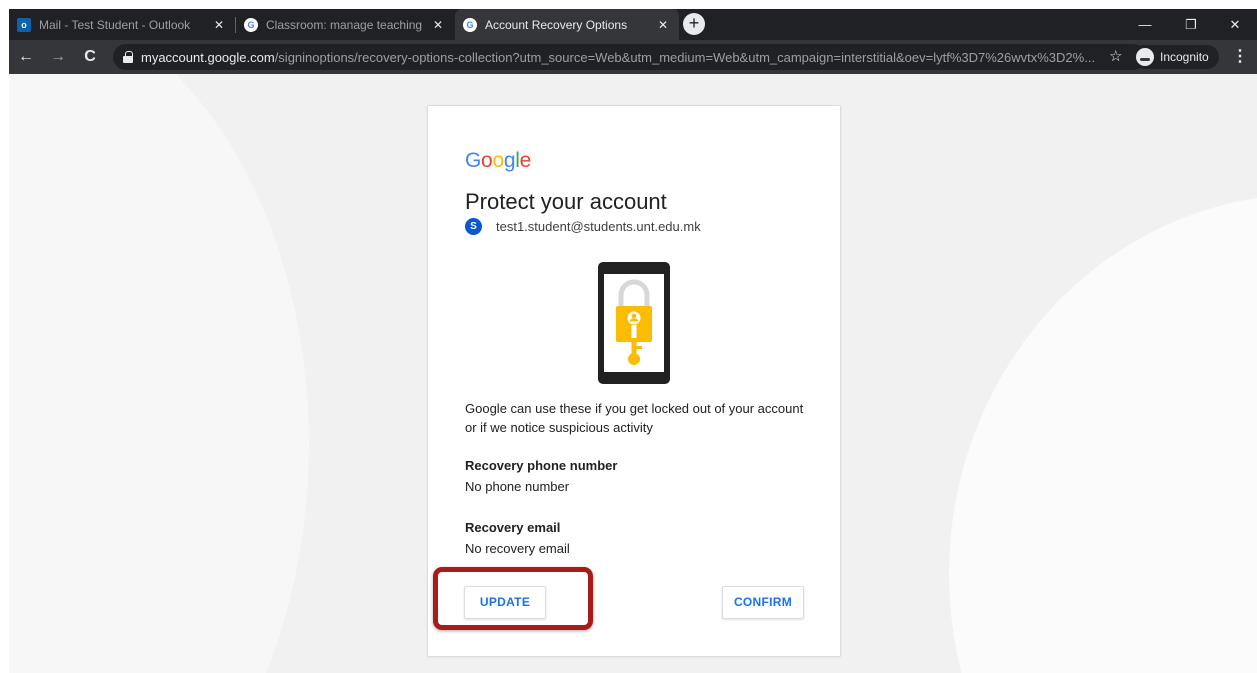 The image size is (1257, 673). I want to click on incognito-indicator: Incognito, so click(1175, 57).